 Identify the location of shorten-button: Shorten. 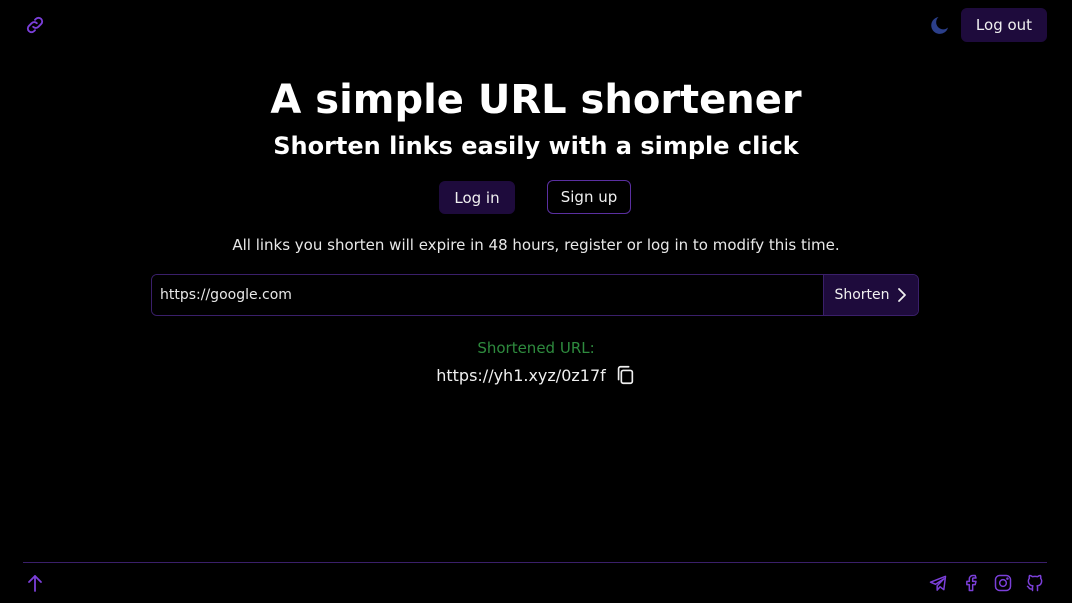
(870, 295).